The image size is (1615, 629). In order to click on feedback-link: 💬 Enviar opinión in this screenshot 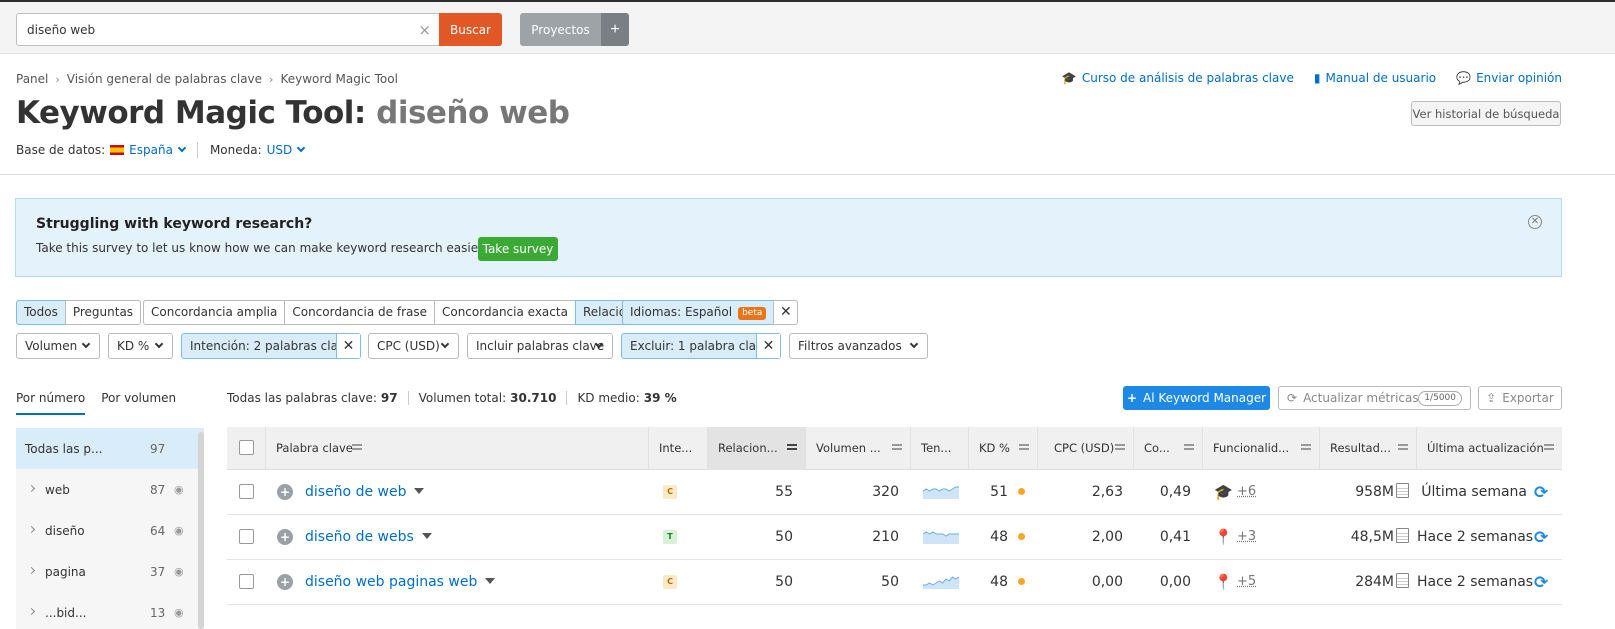, I will do `click(1509, 78)`.